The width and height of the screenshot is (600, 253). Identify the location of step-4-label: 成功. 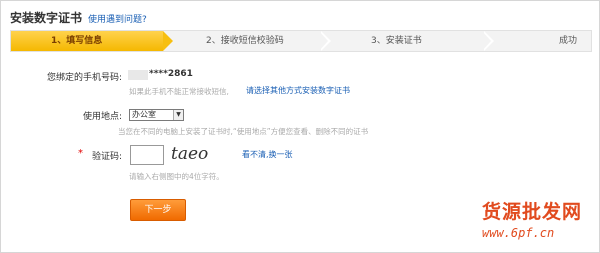
(568, 41).